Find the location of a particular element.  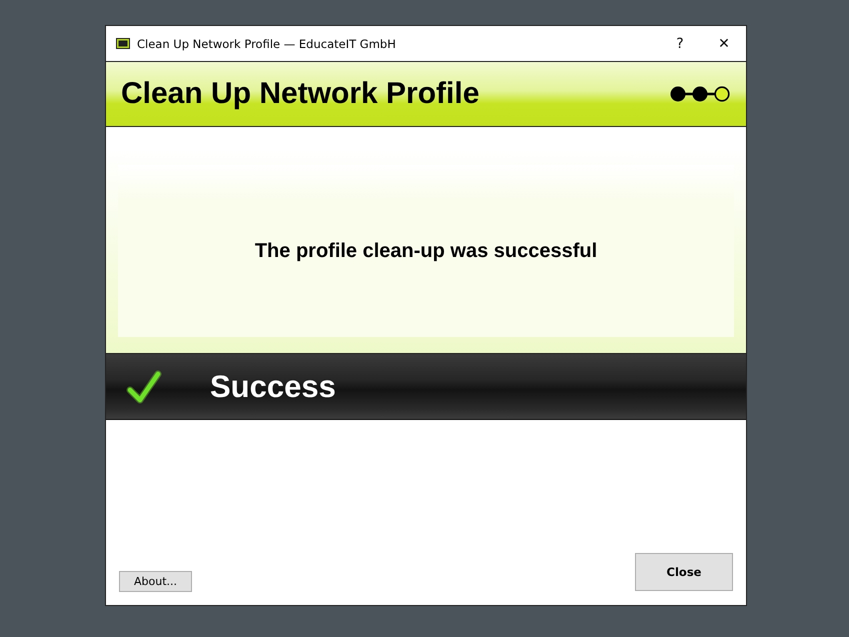

header-title: Clean Up Network Profile is located at coordinates (300, 94).